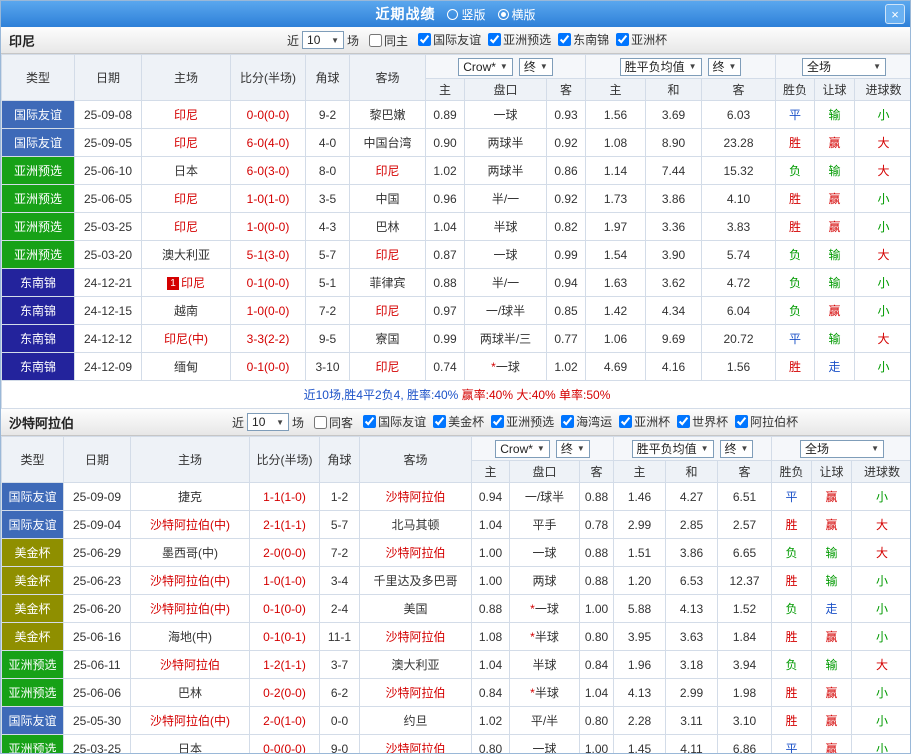 This screenshot has height=754, width=911. I want to click on date-cell: 24-12-21, so click(108, 282).